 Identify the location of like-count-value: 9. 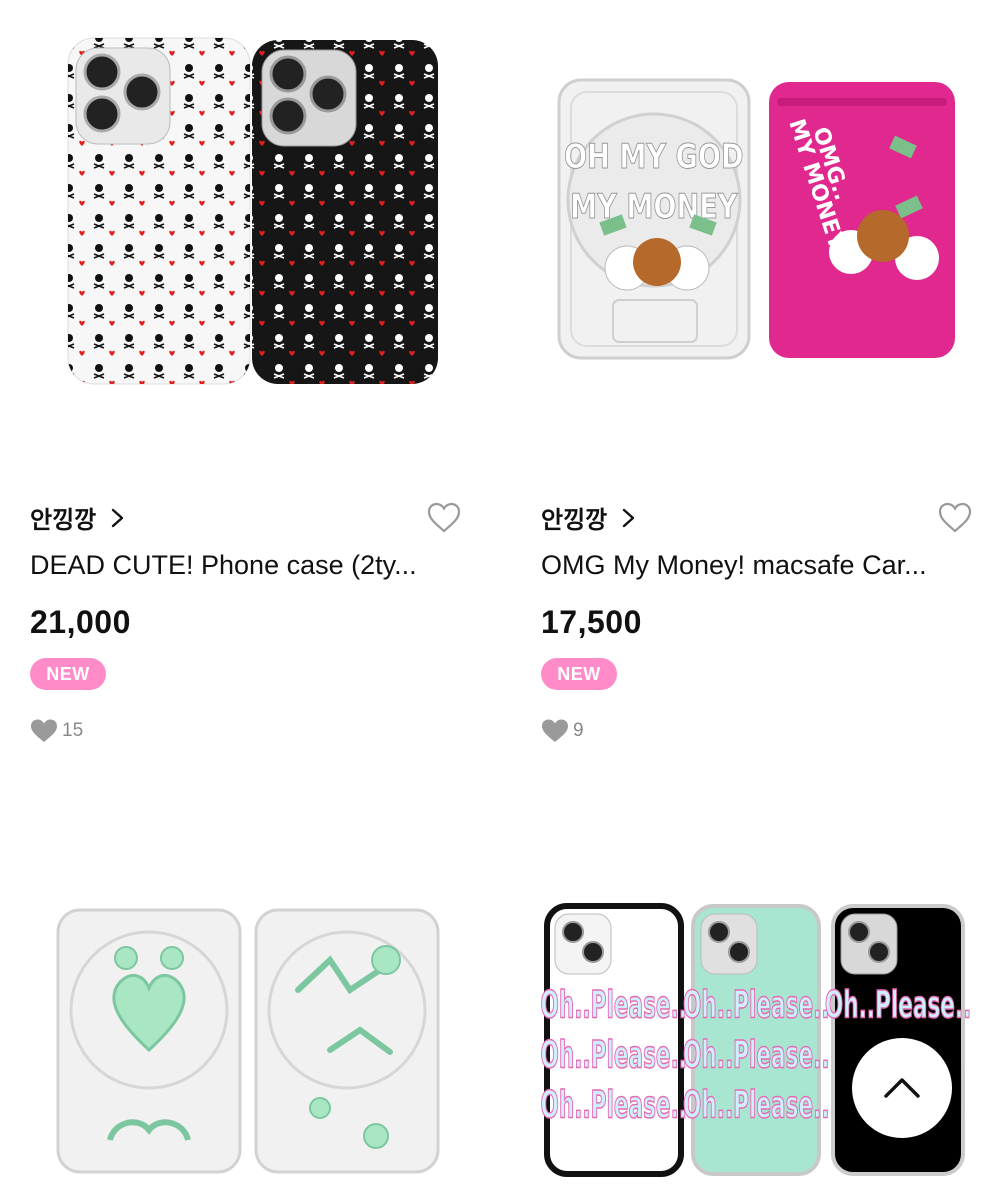
(578, 730).